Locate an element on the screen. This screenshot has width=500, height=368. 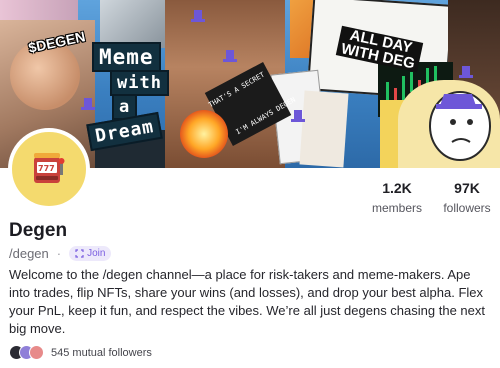
slot-machine-icon: 777 is located at coordinates (49, 168).